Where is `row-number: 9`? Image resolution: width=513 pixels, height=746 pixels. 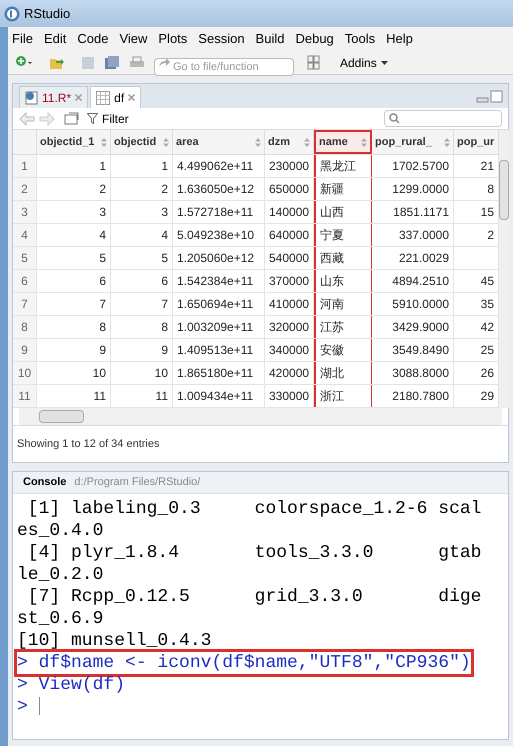
row-number: 9 is located at coordinates (25, 350).